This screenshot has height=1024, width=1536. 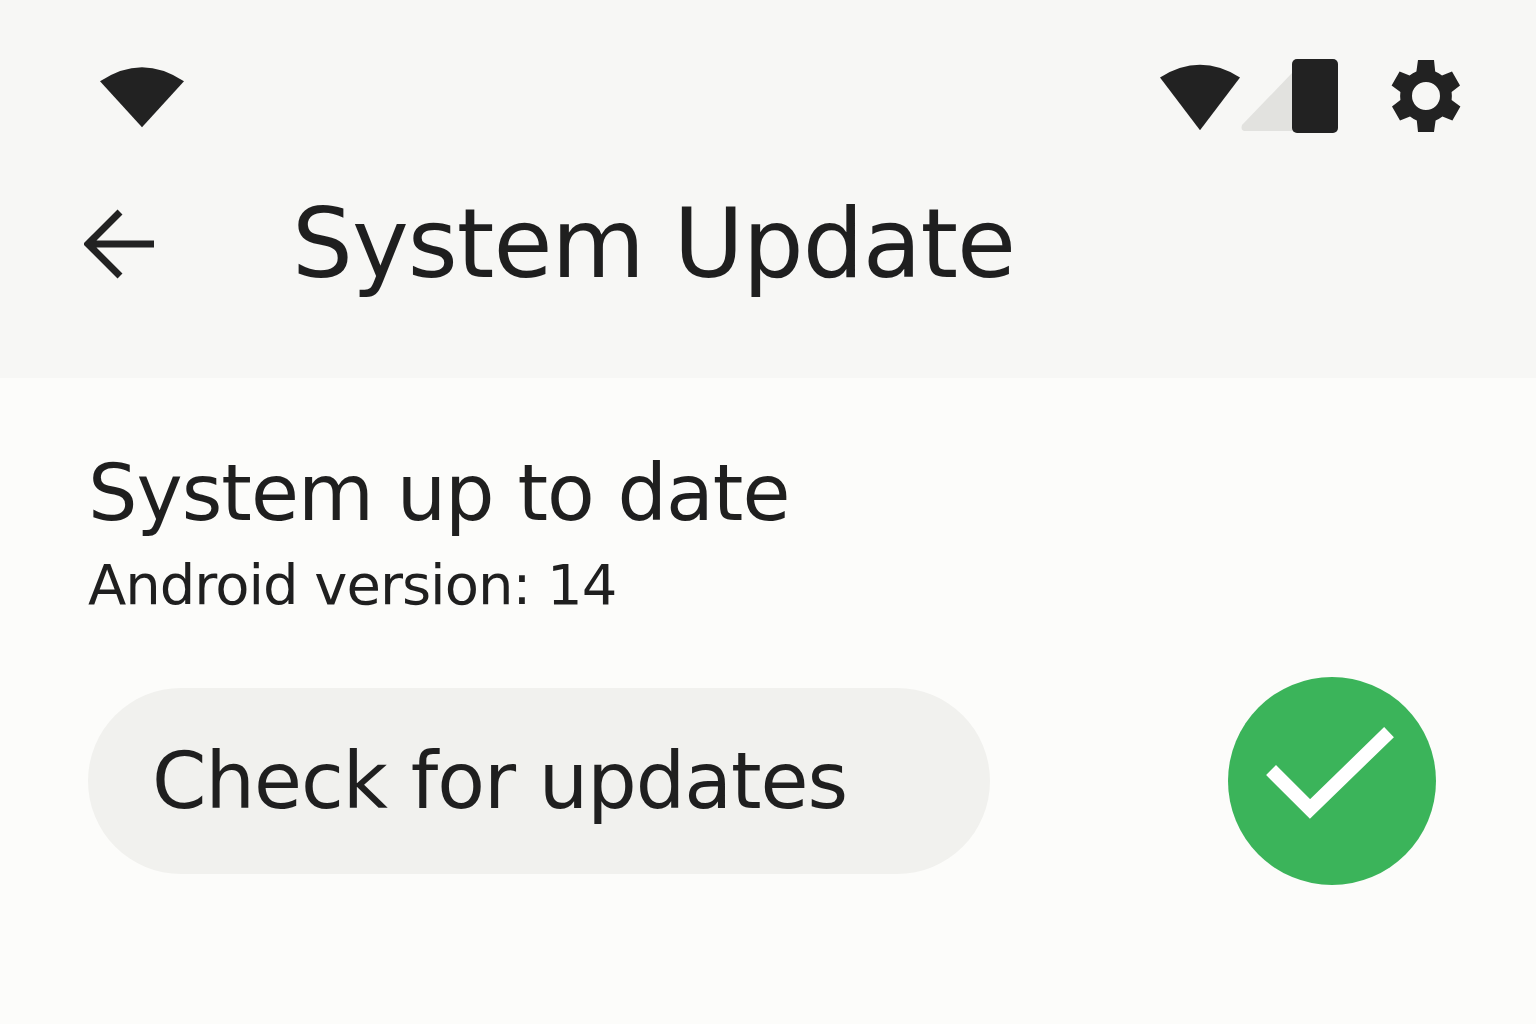 What do you see at coordinates (142, 96) in the screenshot?
I see `wifi-icon` at bounding box center [142, 96].